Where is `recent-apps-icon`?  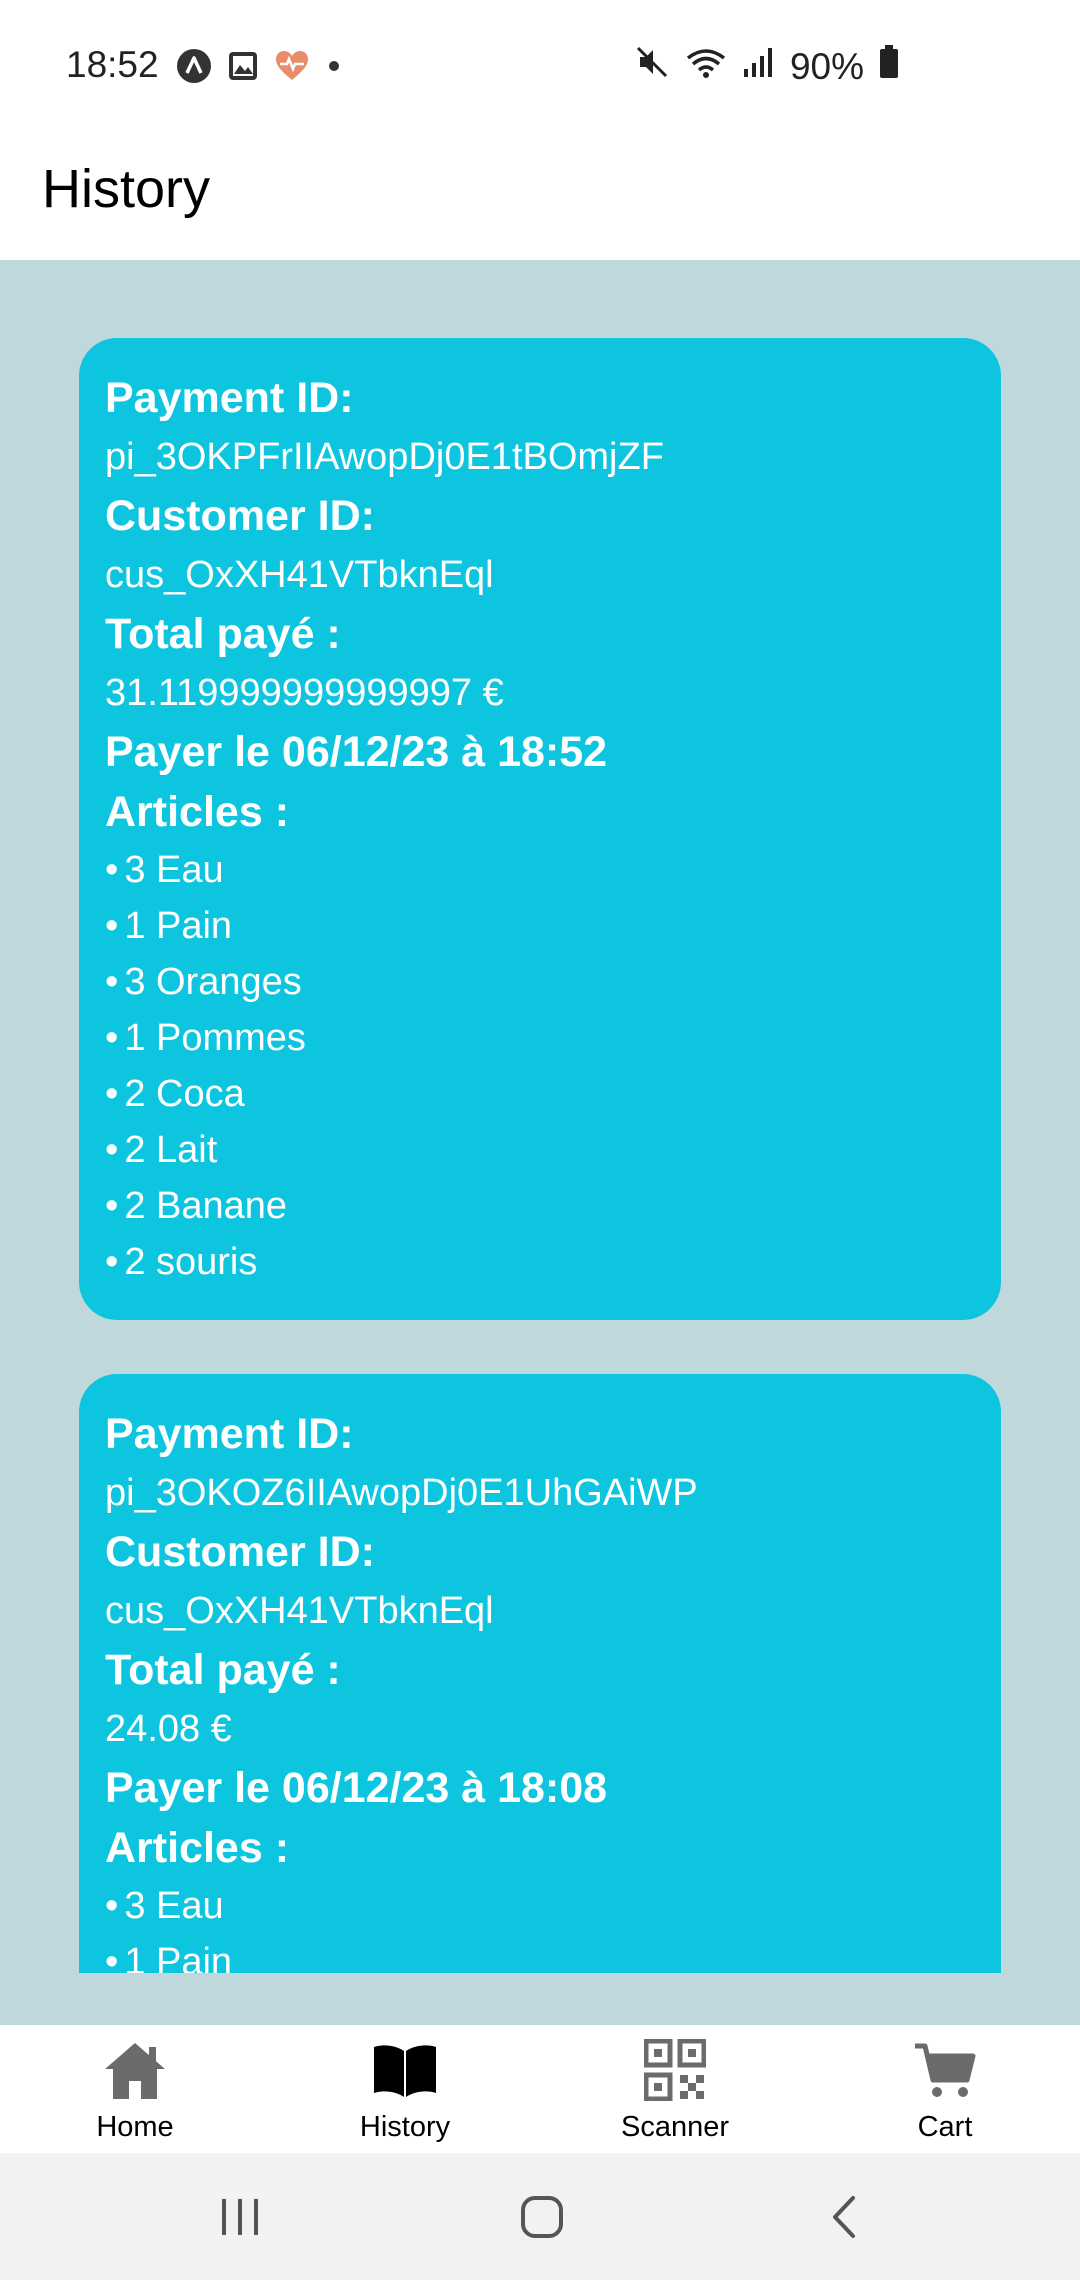
recent-apps-icon is located at coordinates (240, 2217).